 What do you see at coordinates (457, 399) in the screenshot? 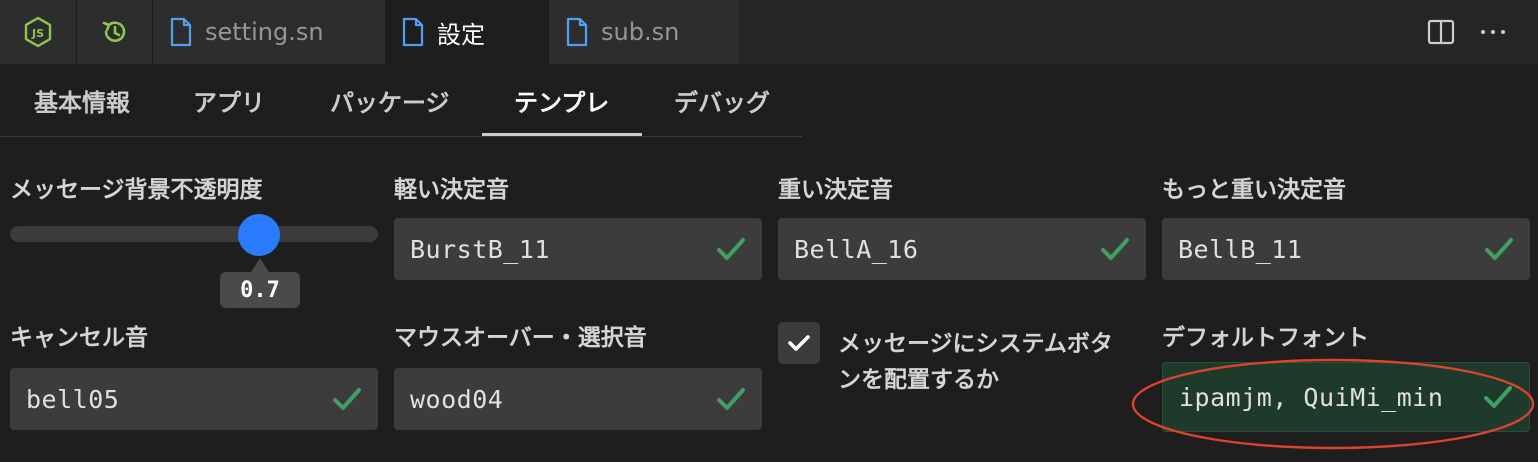
I see `hover-sound-value: wood04` at bounding box center [457, 399].